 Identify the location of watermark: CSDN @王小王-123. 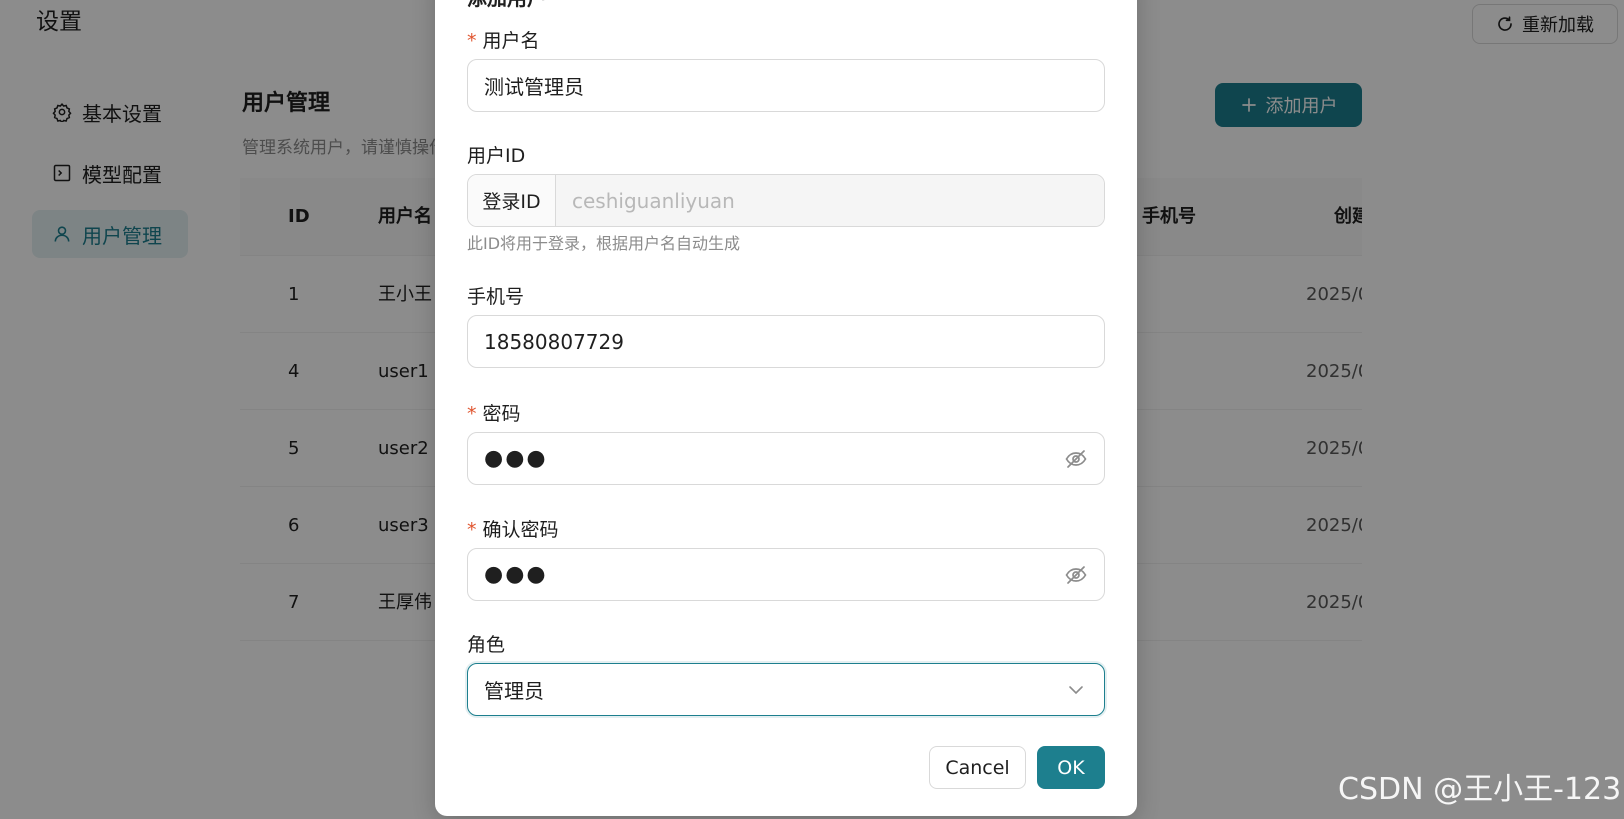
(1480, 789).